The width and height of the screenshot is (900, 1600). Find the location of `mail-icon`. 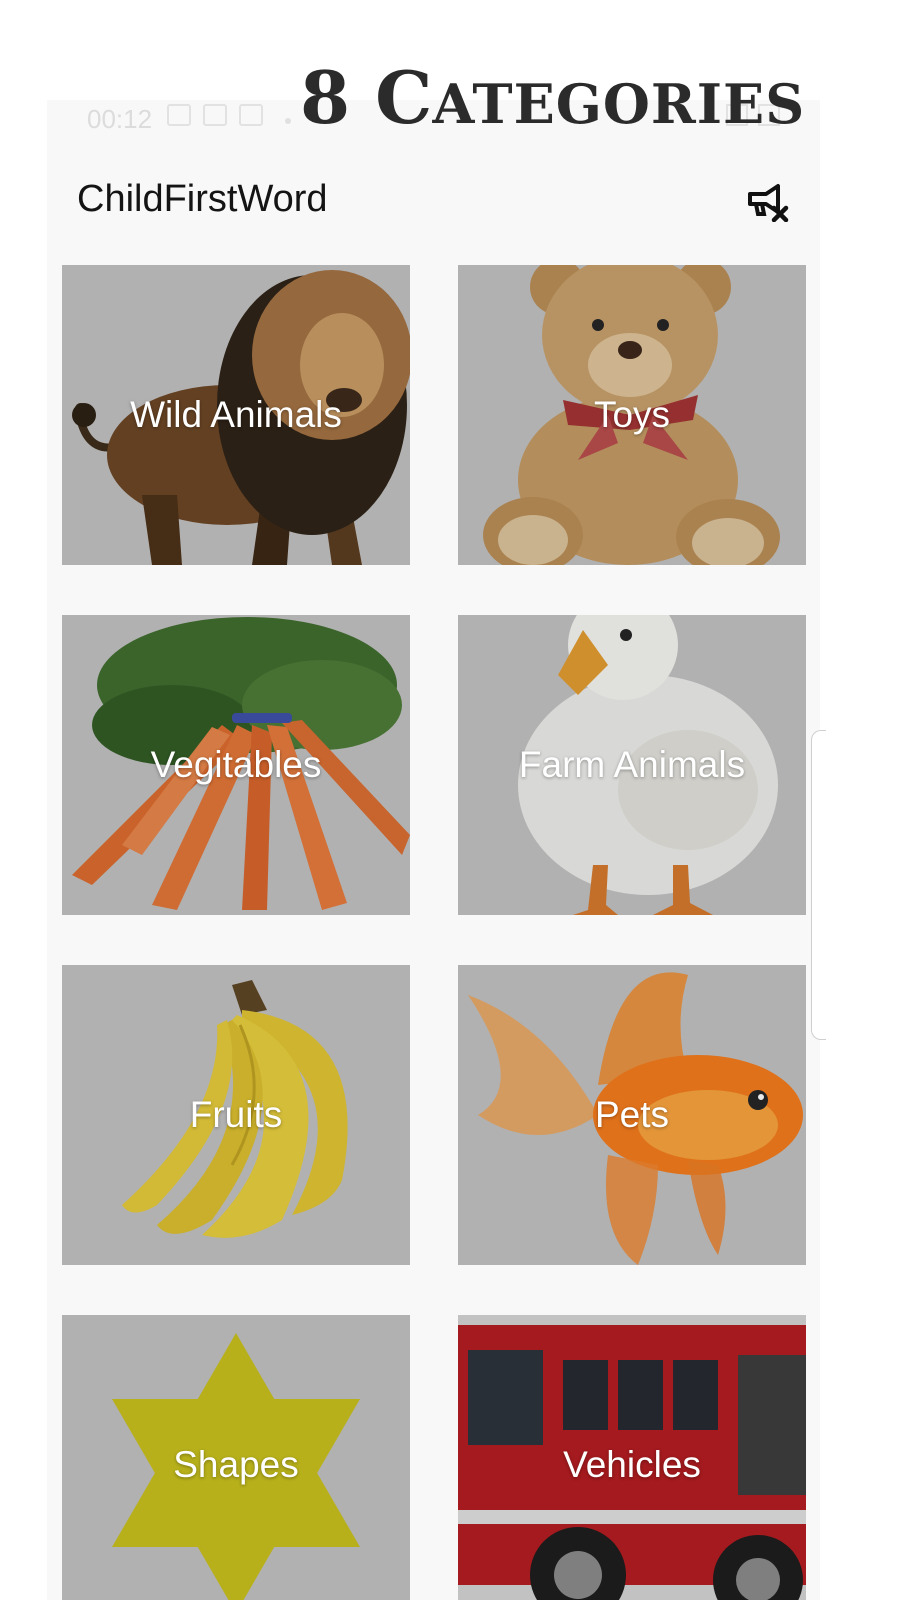

mail-icon is located at coordinates (251, 115).